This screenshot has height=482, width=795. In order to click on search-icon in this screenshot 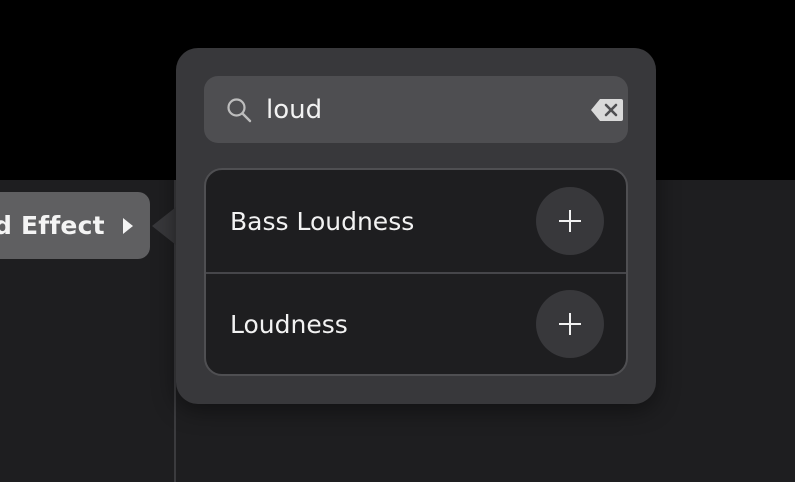, I will do `click(239, 110)`.